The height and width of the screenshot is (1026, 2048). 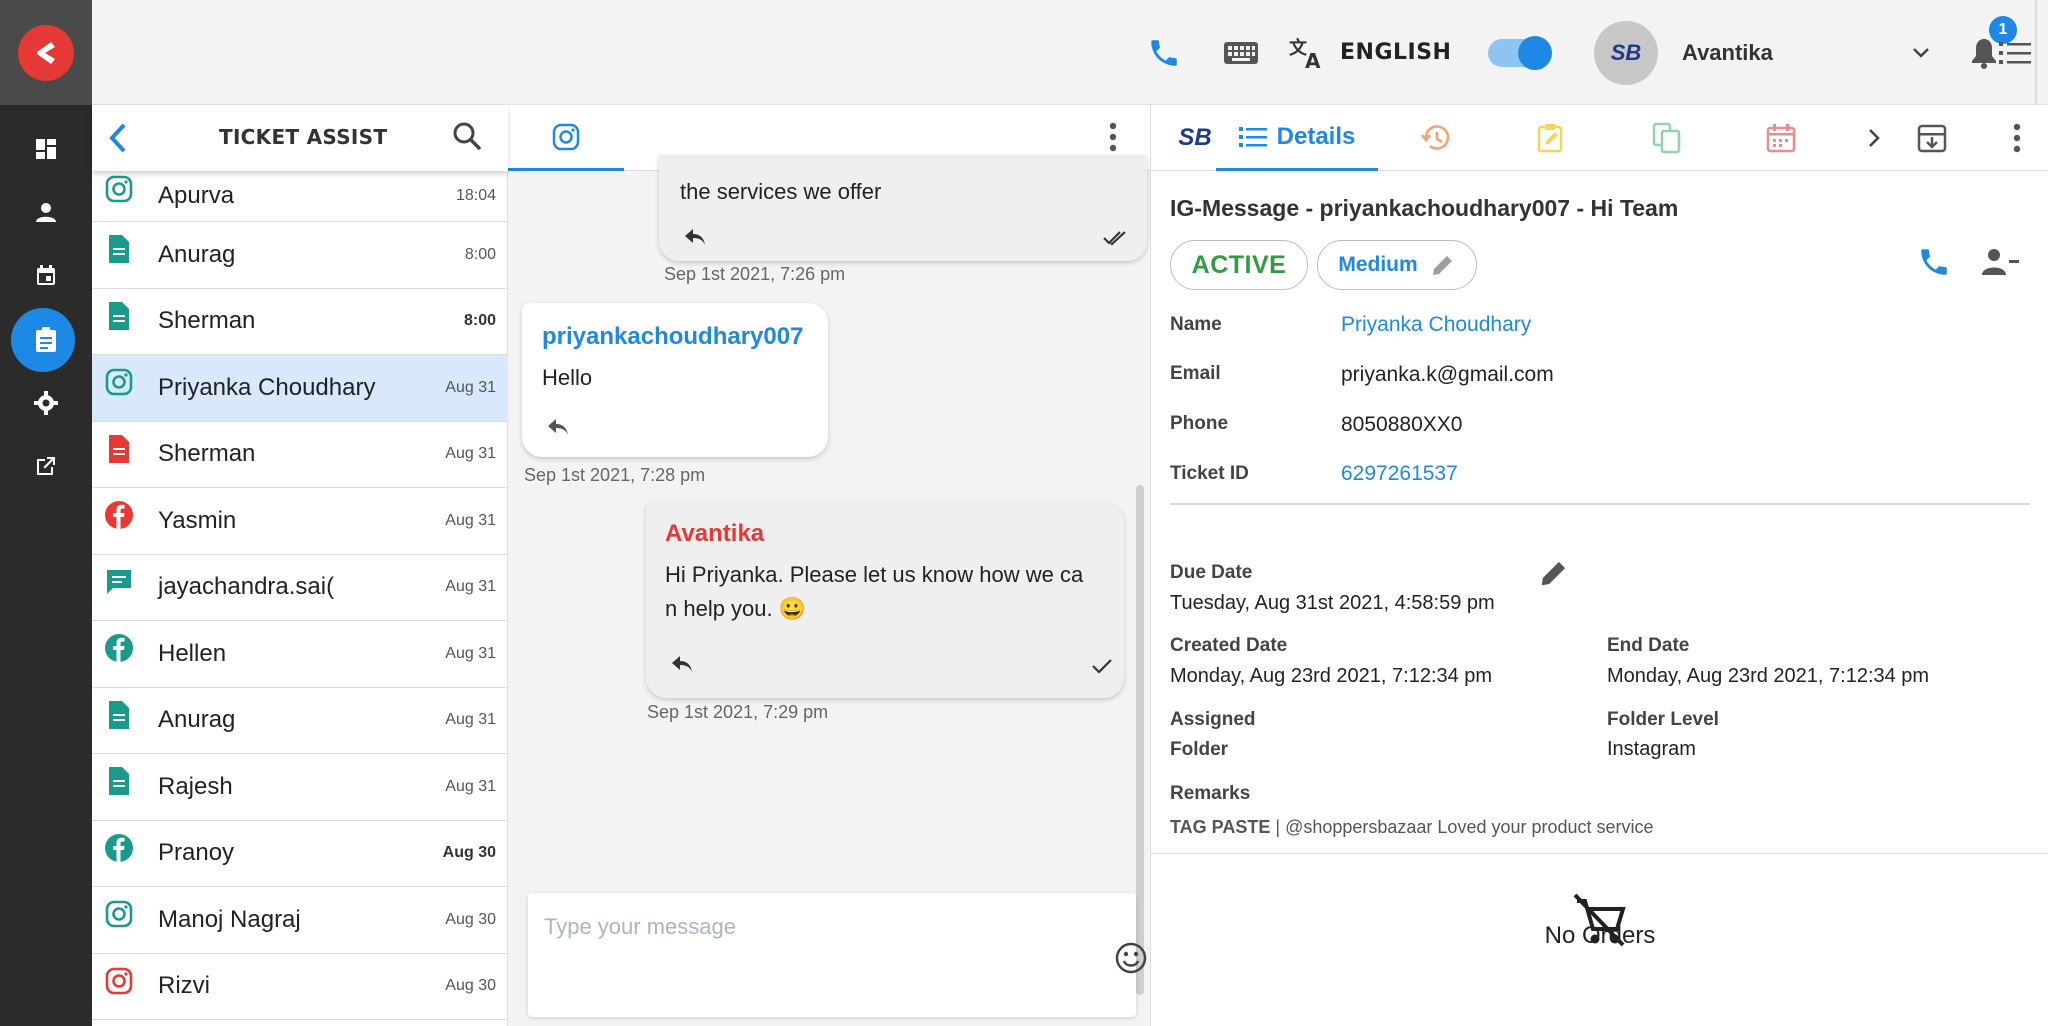 I want to click on toggle-track, so click(x=1520, y=52).